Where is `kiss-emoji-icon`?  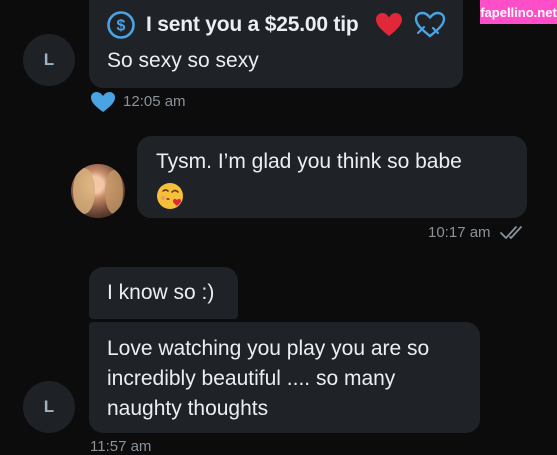 kiss-emoji-icon is located at coordinates (170, 196).